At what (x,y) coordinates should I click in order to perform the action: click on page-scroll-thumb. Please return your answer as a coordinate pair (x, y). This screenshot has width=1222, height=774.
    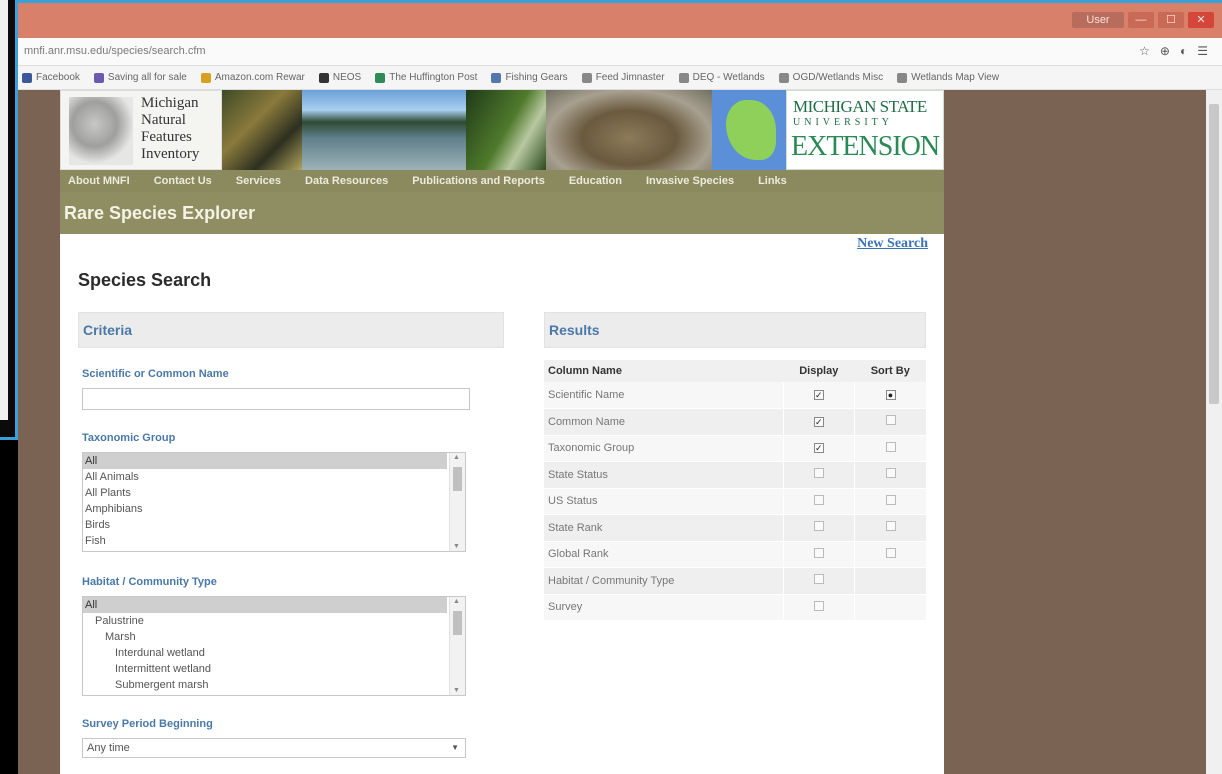
    Looking at the image, I should click on (1214, 254).